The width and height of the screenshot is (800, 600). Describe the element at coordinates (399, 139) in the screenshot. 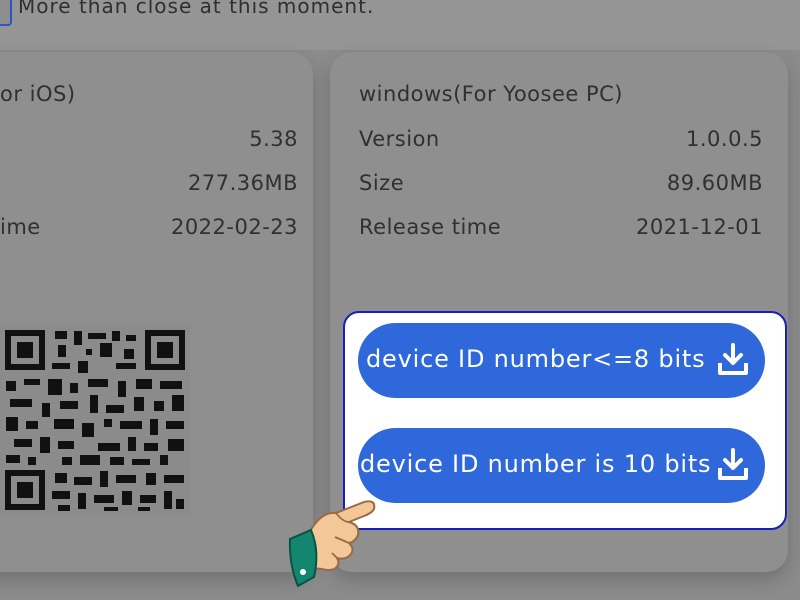

I see `windows-version-label: Version` at that location.